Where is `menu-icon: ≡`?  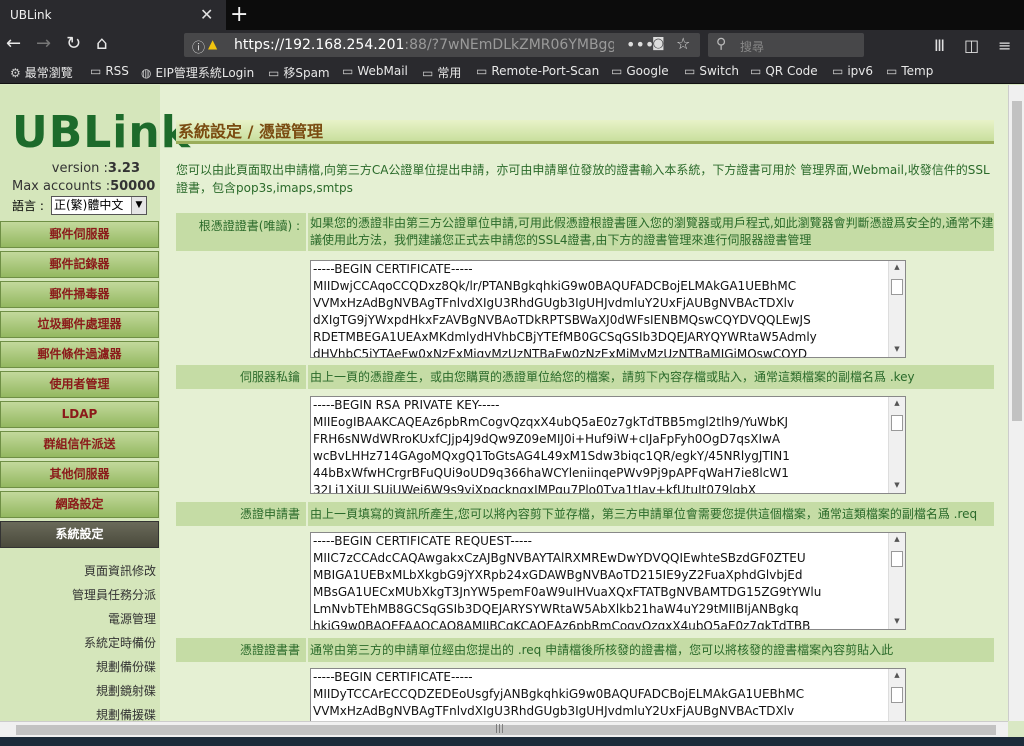
menu-icon: ≡ is located at coordinates (1004, 45).